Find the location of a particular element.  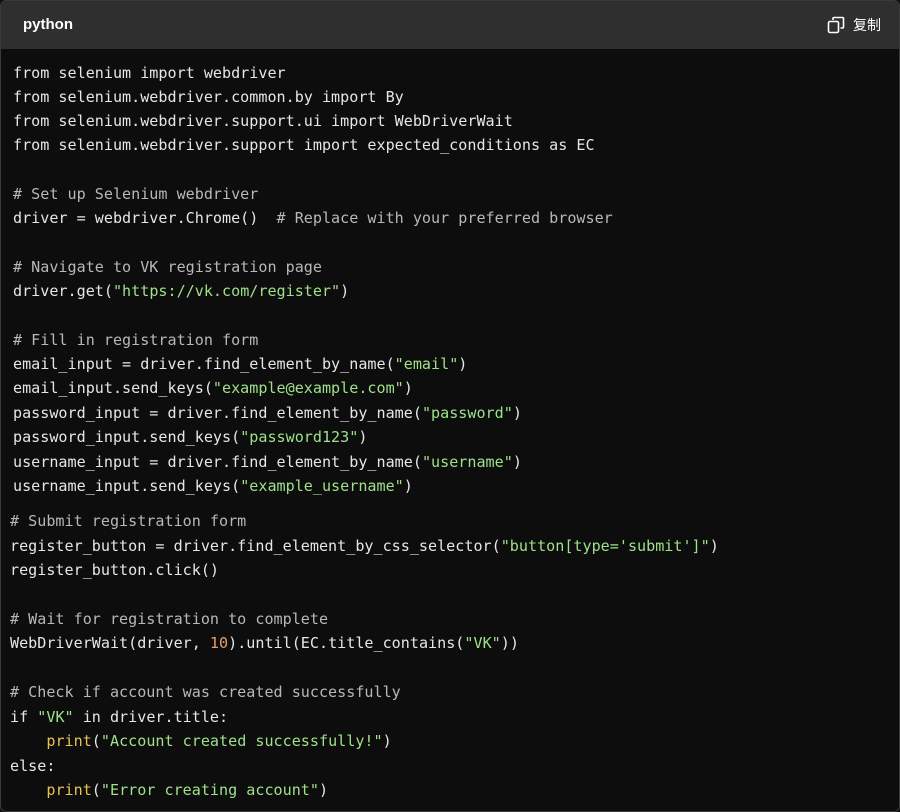

code-line: password_input.send_keys("password123") is located at coordinates (190, 437).